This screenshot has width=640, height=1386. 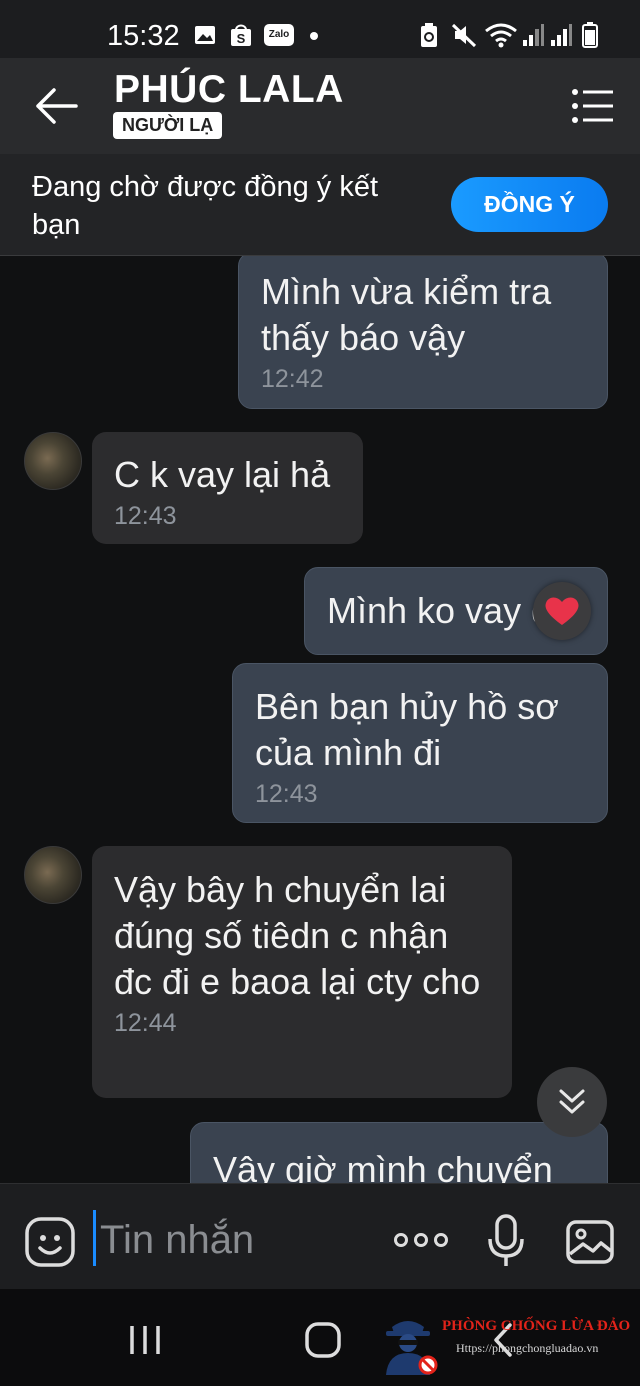 What do you see at coordinates (407, 729) in the screenshot?
I see `message-text: Bên bạn hủy hồ sơ của mình đi` at bounding box center [407, 729].